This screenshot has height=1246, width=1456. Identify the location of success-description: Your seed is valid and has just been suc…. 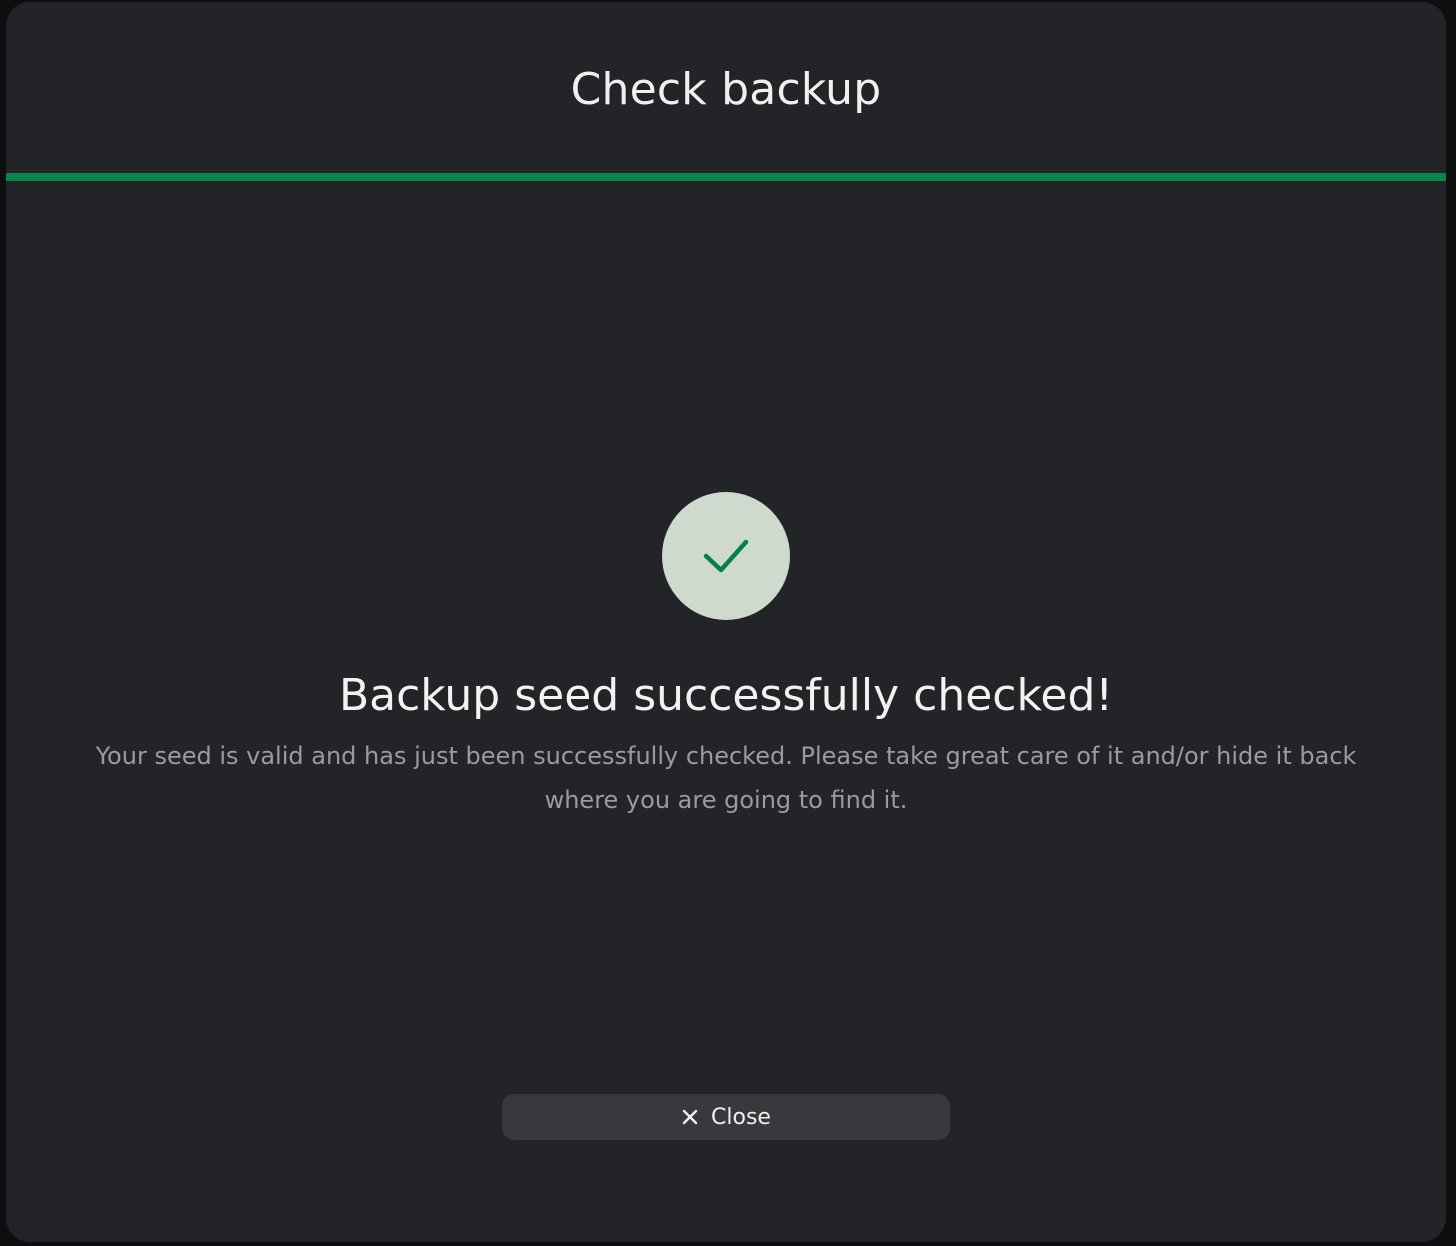
(726, 778).